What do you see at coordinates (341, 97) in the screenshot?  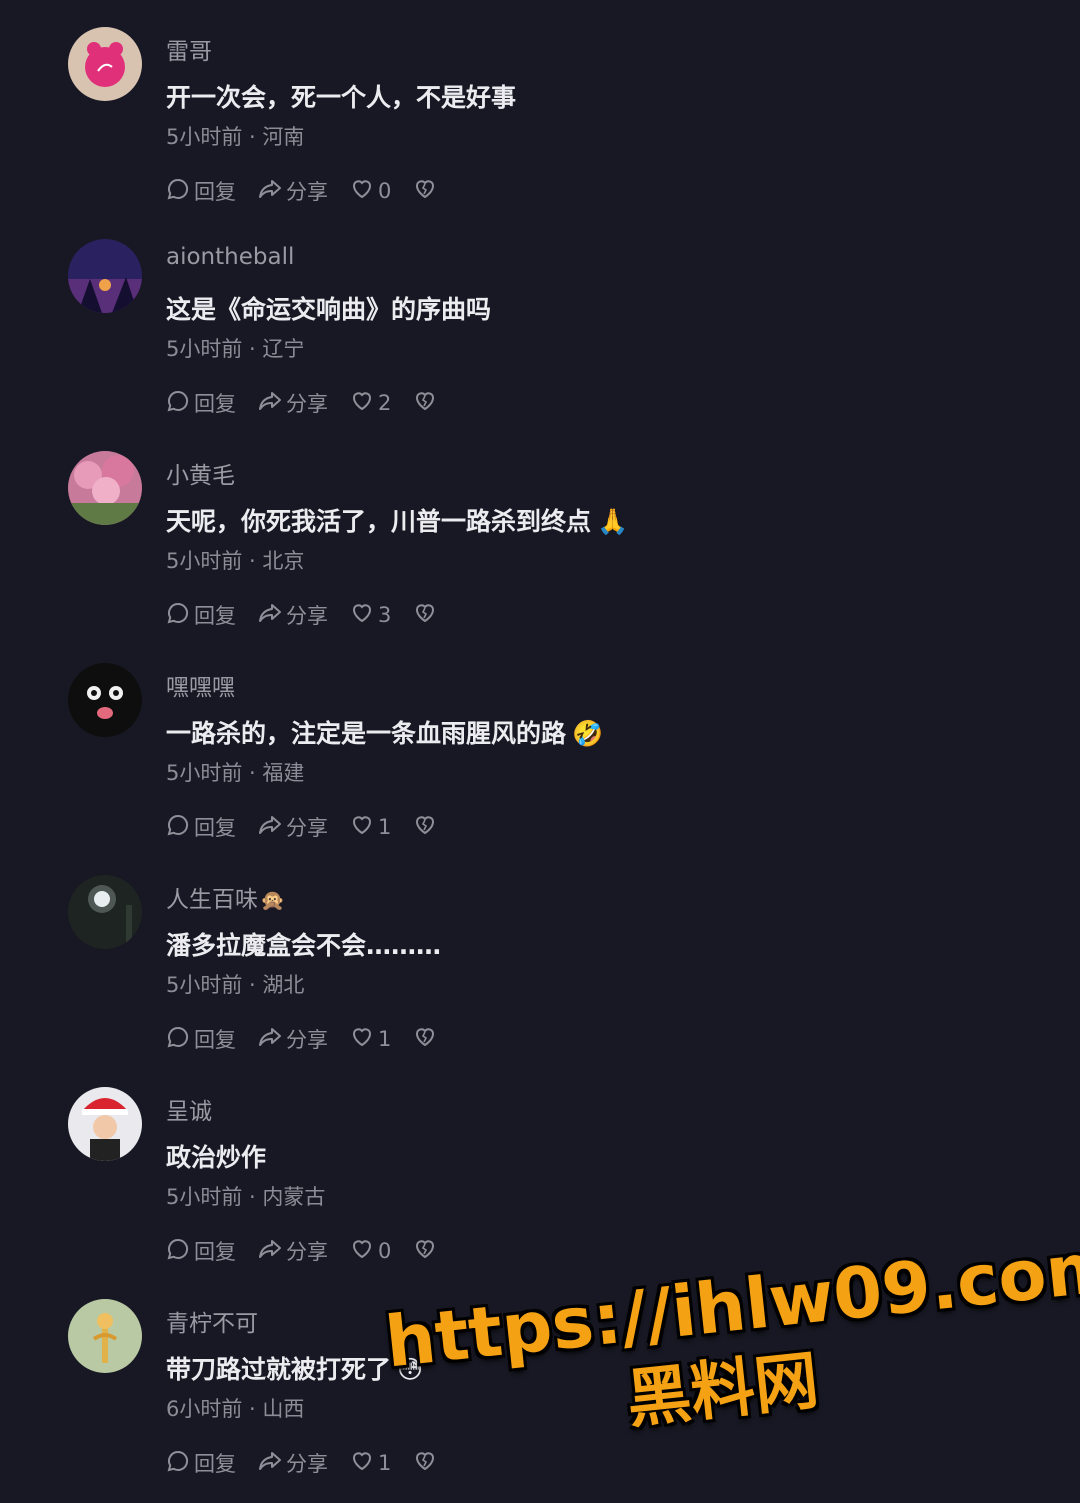 I see `comment-text: 开一次会，死一个人，不是好事` at bounding box center [341, 97].